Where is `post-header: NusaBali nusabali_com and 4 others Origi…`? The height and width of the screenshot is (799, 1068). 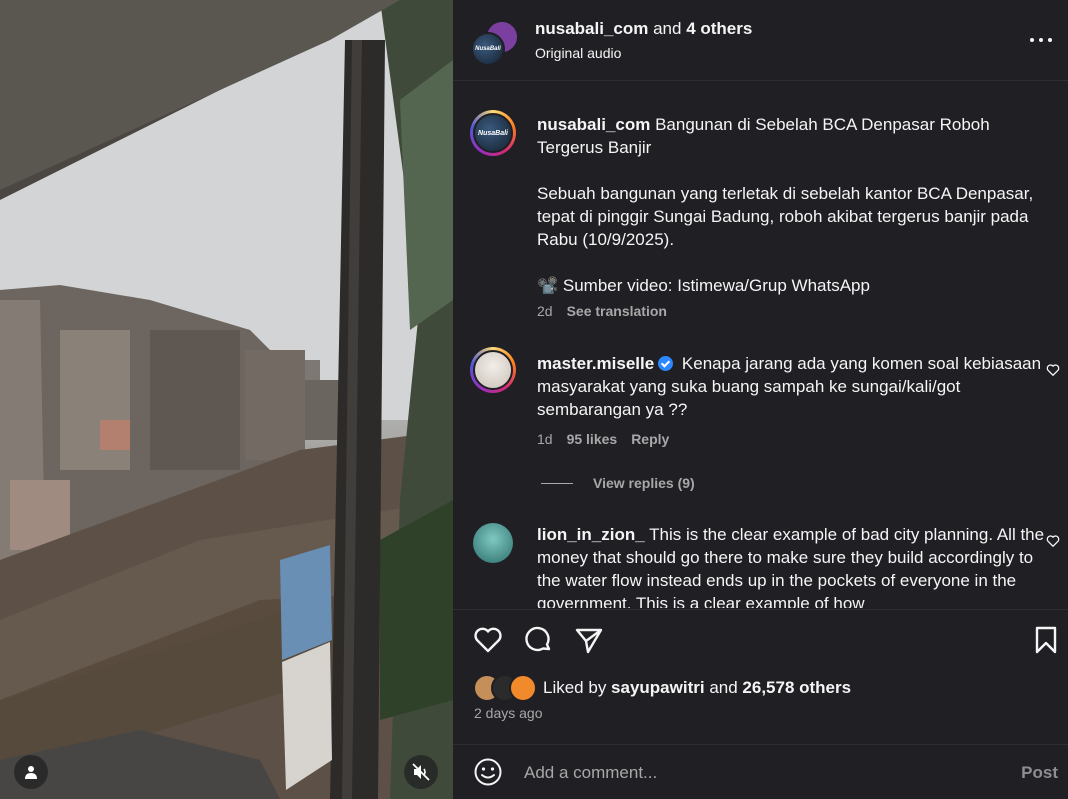
post-header: NusaBali nusabali_com and 4 others Origi… is located at coordinates (760, 40).